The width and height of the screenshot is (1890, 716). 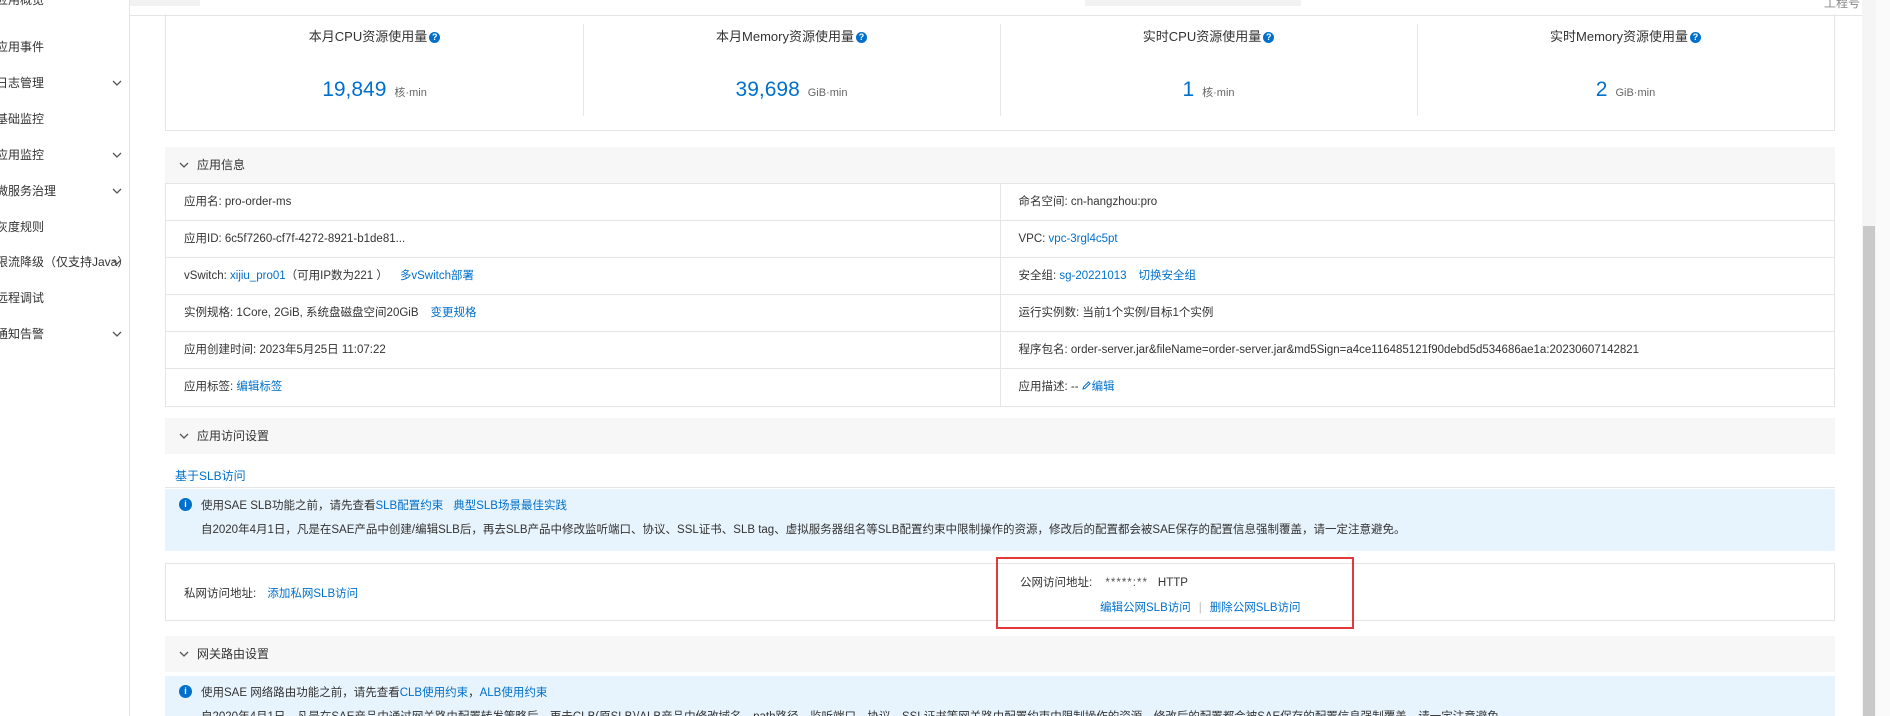 I want to click on security-group-link: sg-20221013, so click(x=1092, y=276).